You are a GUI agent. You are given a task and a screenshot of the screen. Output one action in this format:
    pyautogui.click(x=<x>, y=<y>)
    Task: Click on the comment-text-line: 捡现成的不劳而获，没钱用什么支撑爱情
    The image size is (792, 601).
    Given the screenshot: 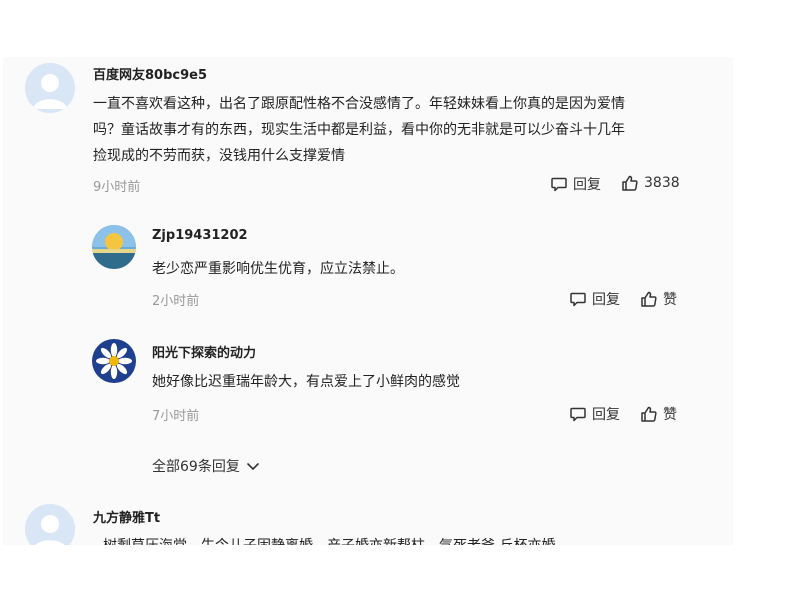 What is the action you would take?
    pyautogui.click(x=219, y=156)
    